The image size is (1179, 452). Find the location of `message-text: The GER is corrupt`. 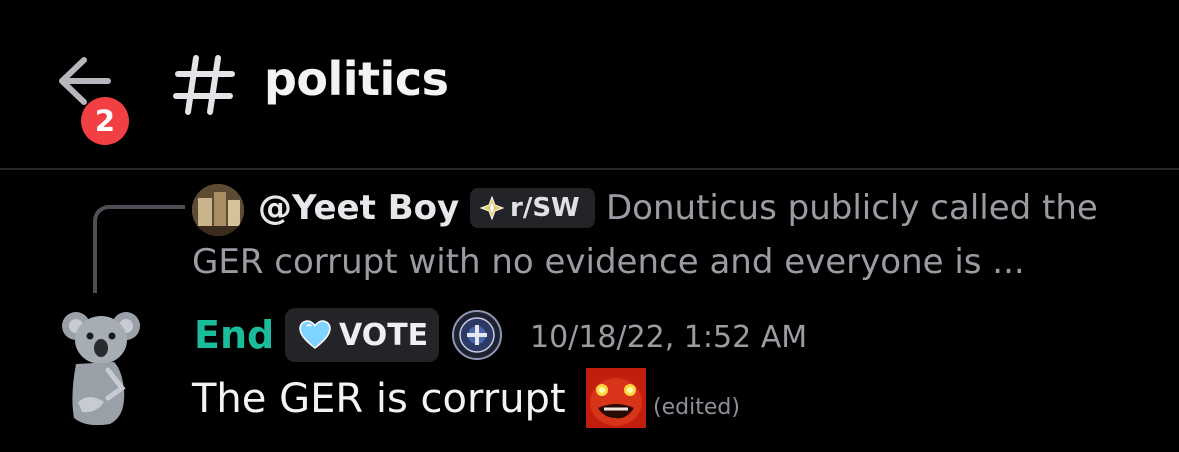

message-text: The GER is corrupt is located at coordinates (379, 399).